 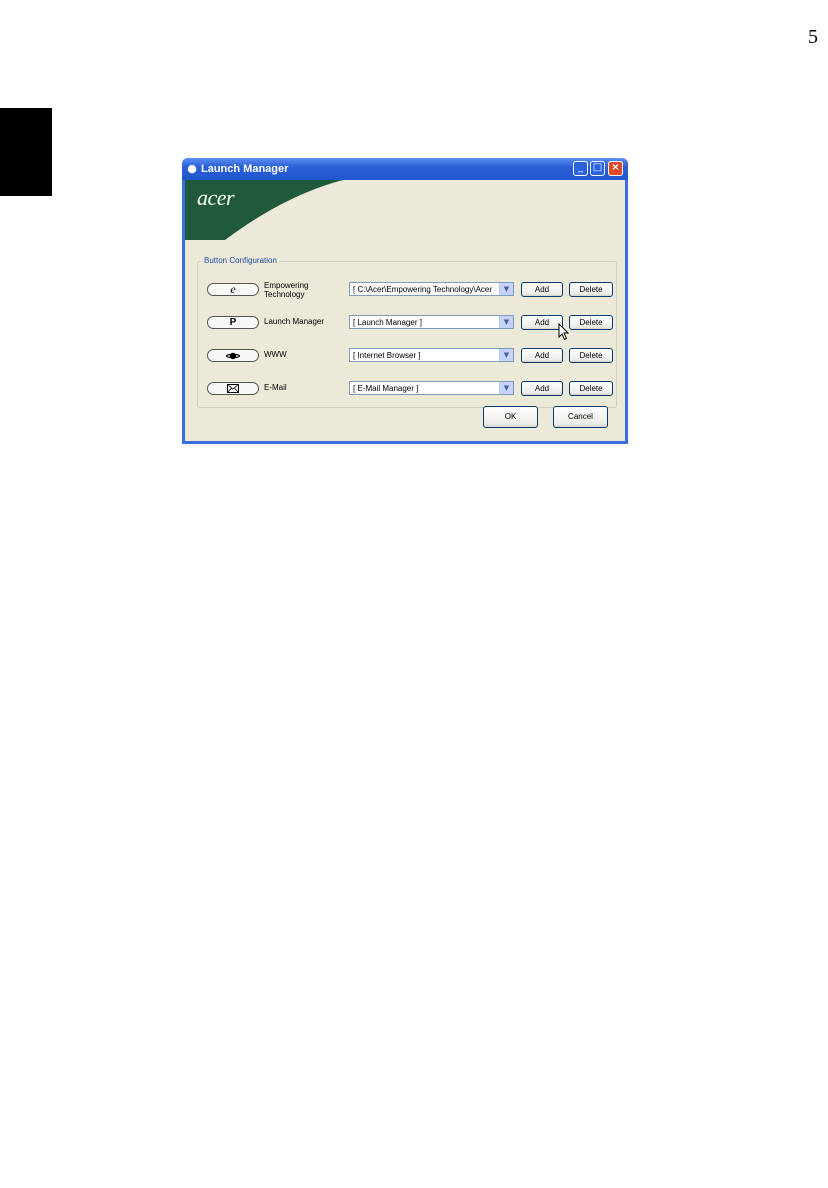 What do you see at coordinates (615, 168) in the screenshot?
I see `close-button: ×` at bounding box center [615, 168].